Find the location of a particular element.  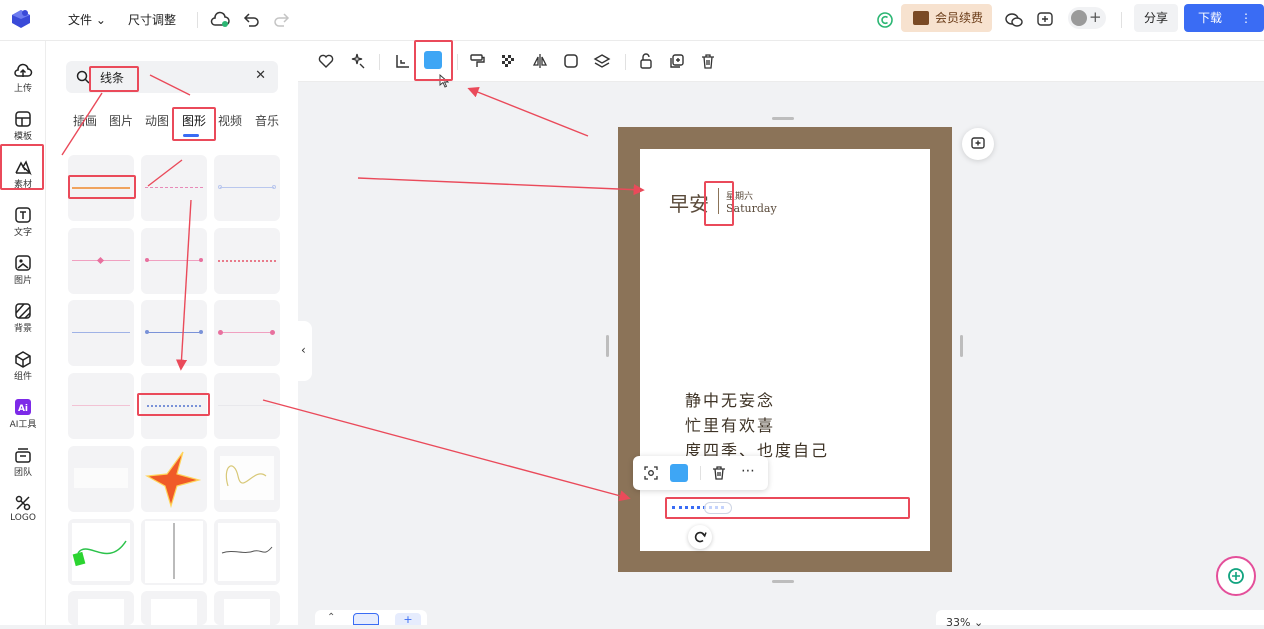

chevron-up-icon: ⌃ is located at coordinates (331, 617).